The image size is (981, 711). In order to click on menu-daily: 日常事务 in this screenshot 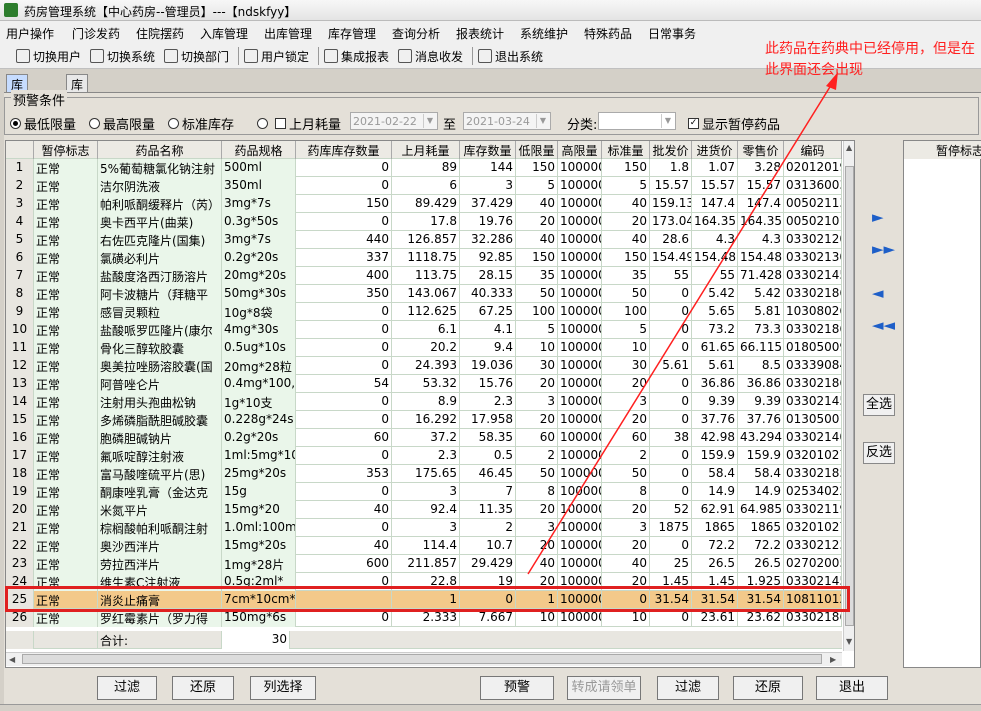, I will do `click(672, 33)`.